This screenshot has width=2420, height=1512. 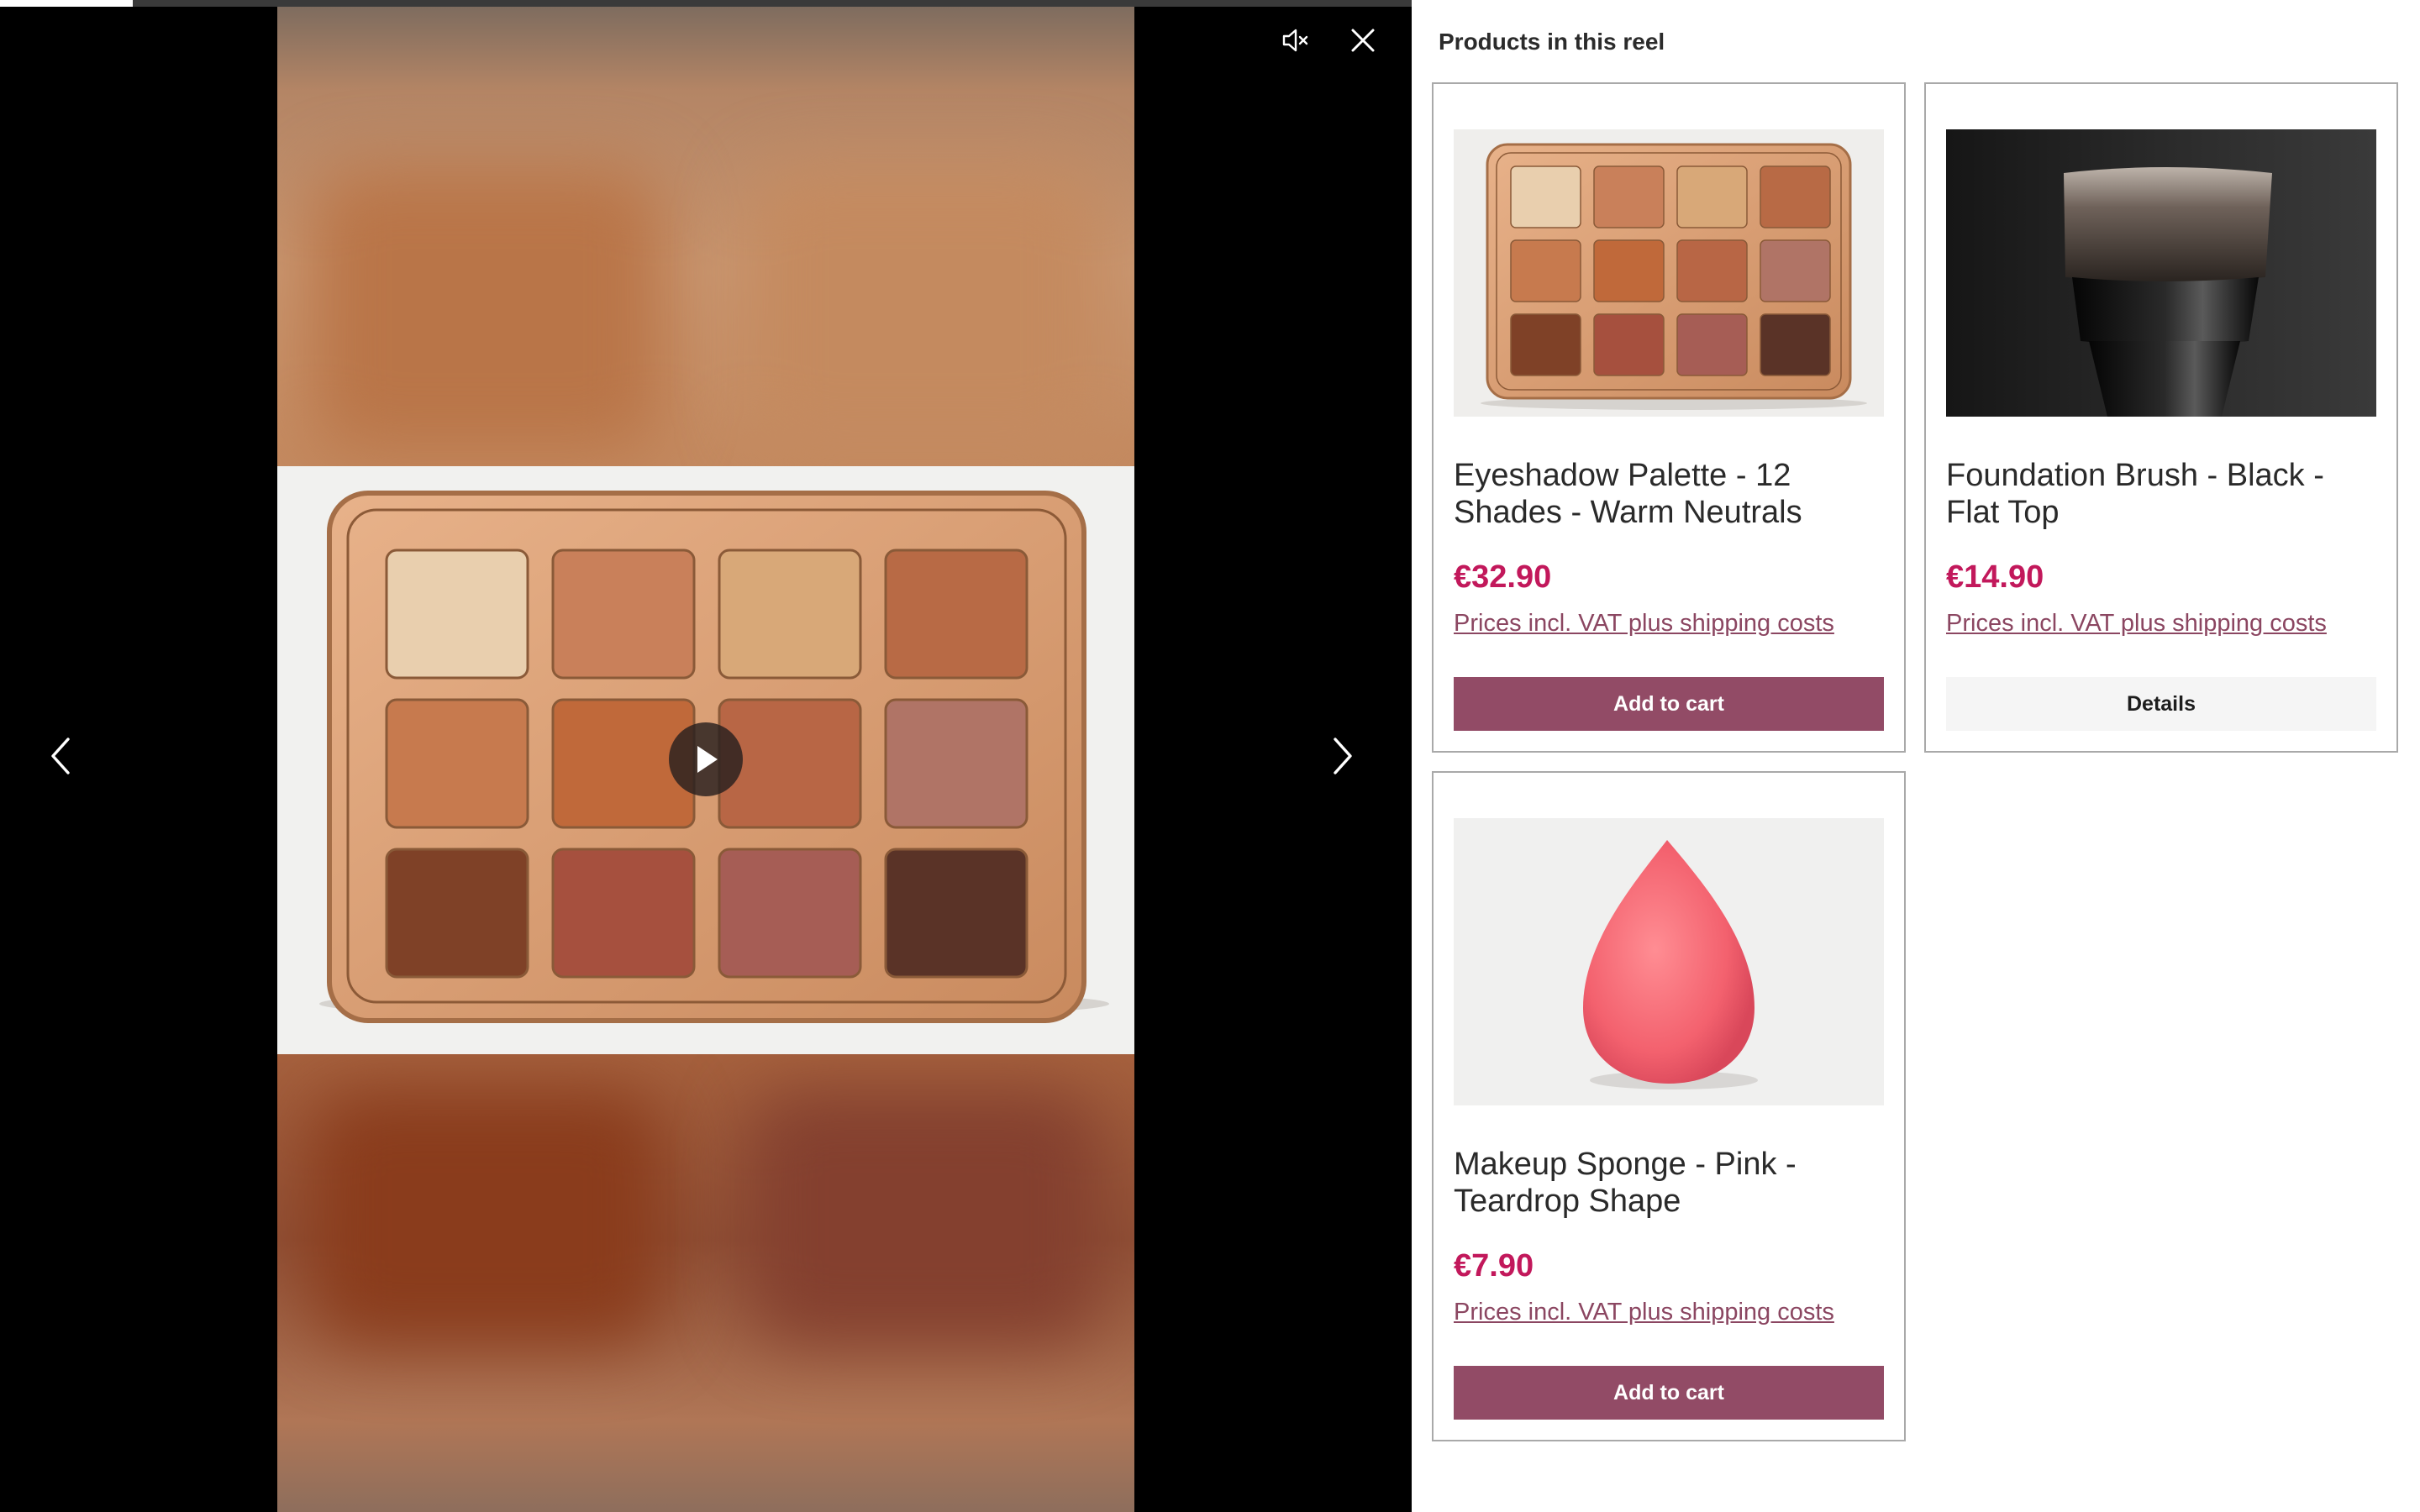 I want to click on play-icon, so click(x=707, y=759).